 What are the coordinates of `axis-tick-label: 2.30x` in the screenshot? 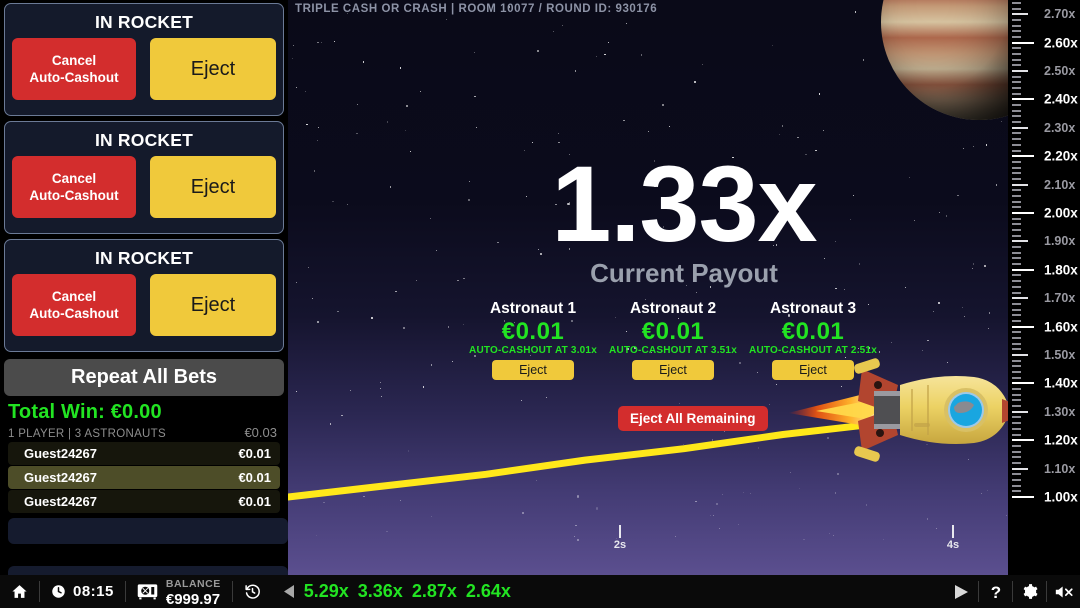 It's located at (1060, 127).